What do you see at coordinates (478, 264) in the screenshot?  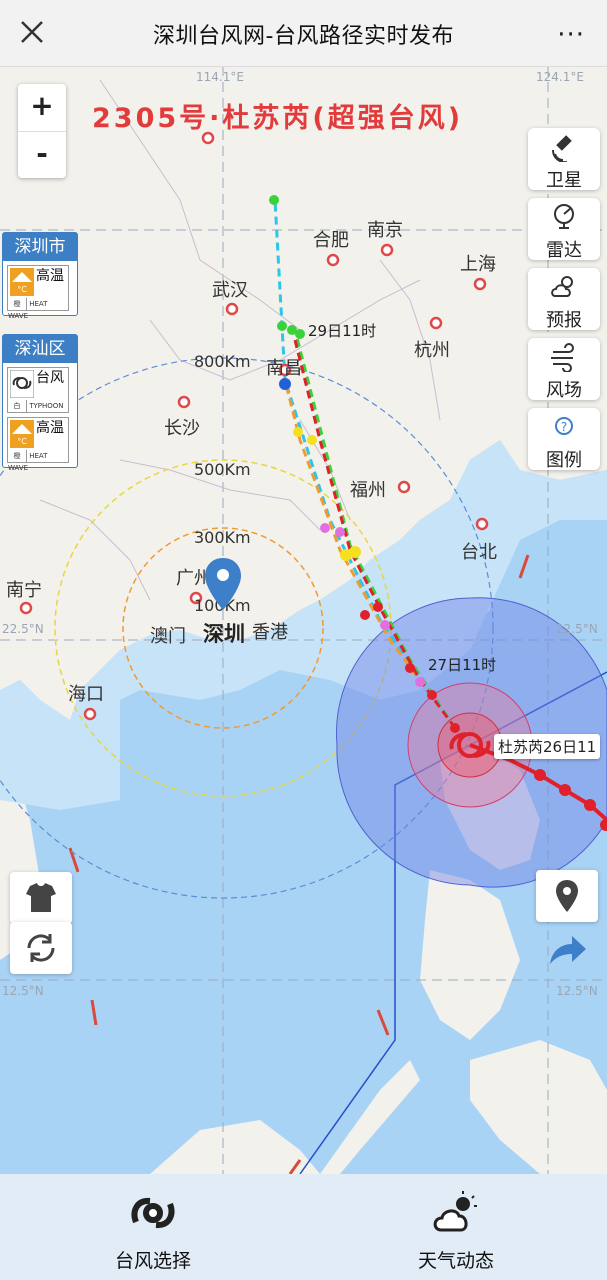 I see `city-shanghai: 上海` at bounding box center [478, 264].